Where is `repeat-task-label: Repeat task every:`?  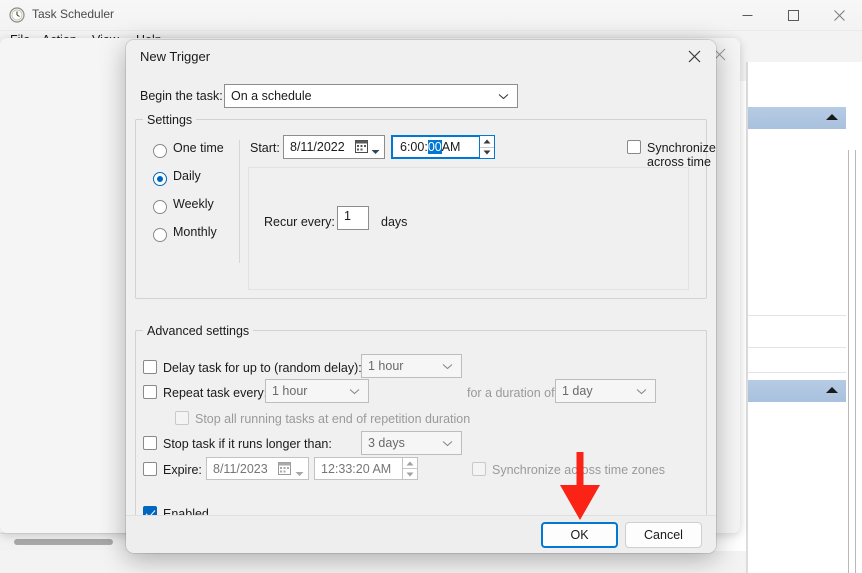
repeat-task-label: Repeat task every: is located at coordinates (215, 393).